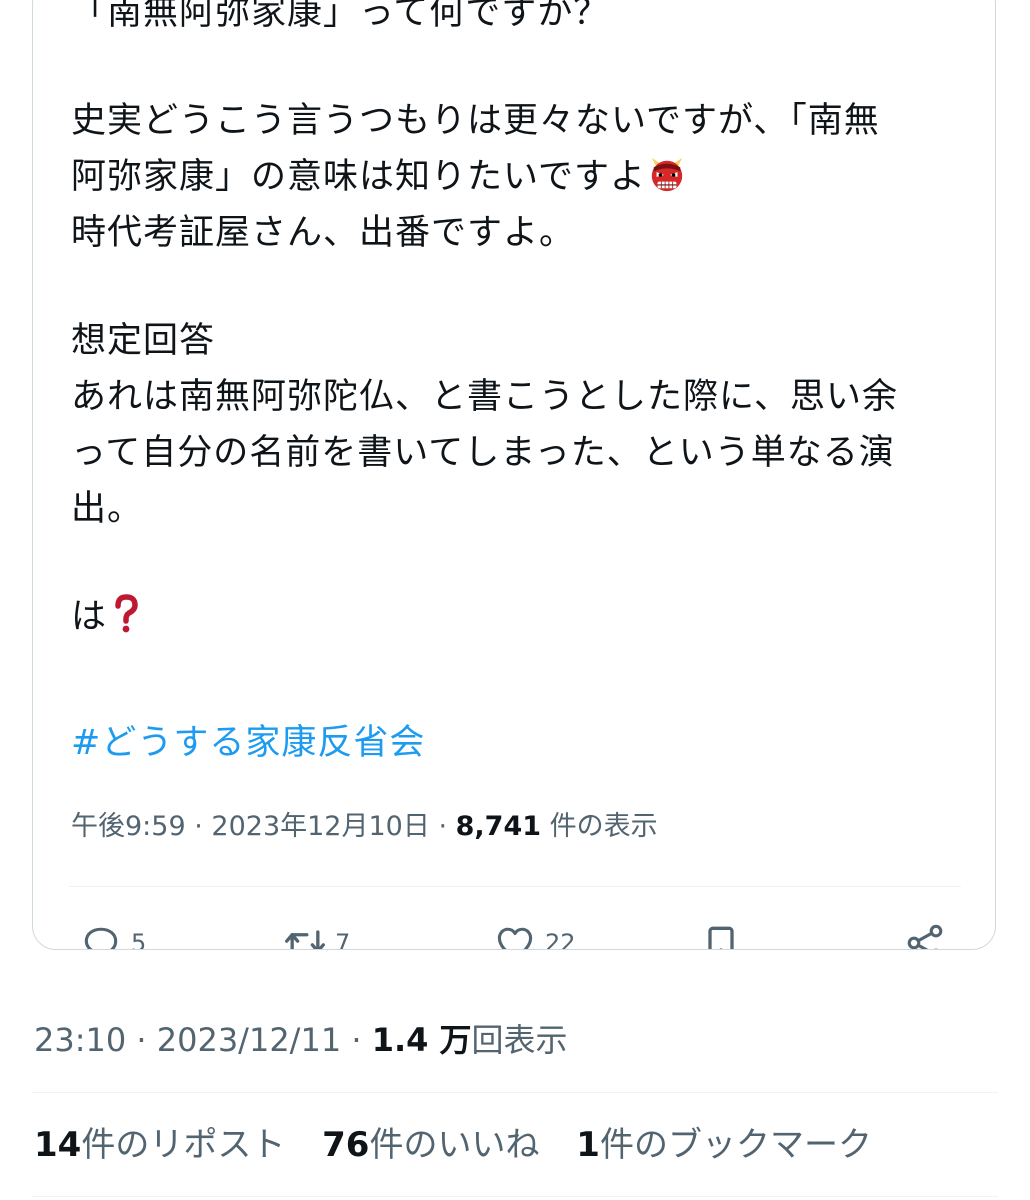 The image size is (1030, 1200). I want to click on quoted-tweet-views-count: 8,741, so click(498, 826).